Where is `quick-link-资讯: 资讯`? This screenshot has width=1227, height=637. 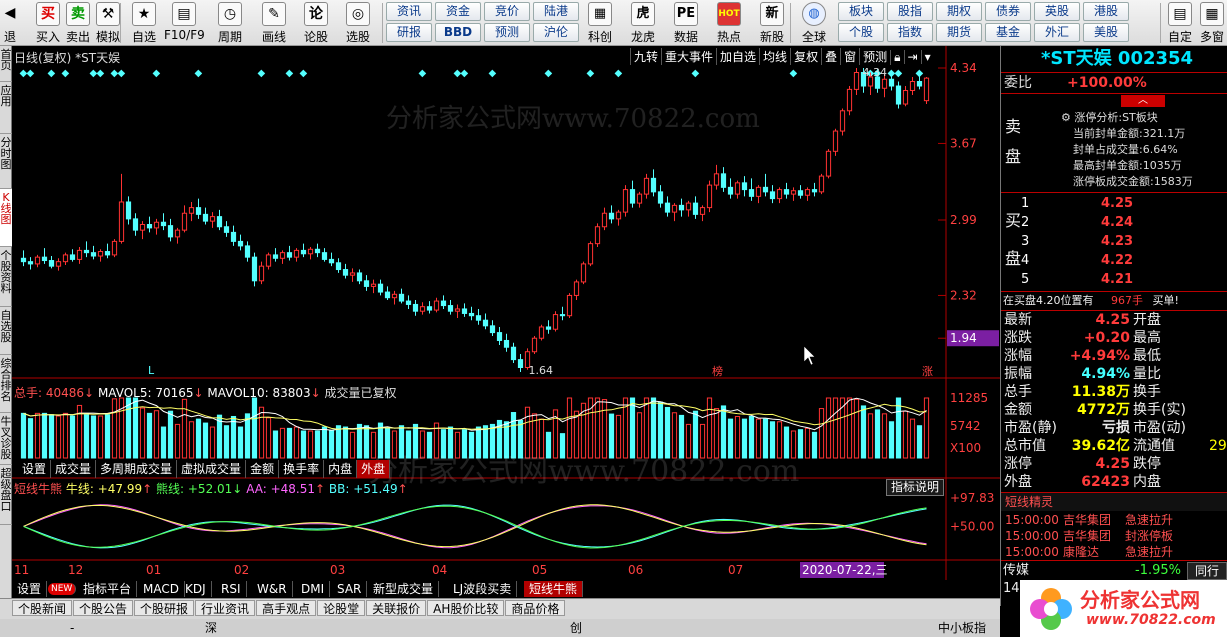
quick-link-资讯: 资讯 is located at coordinates (409, 11).